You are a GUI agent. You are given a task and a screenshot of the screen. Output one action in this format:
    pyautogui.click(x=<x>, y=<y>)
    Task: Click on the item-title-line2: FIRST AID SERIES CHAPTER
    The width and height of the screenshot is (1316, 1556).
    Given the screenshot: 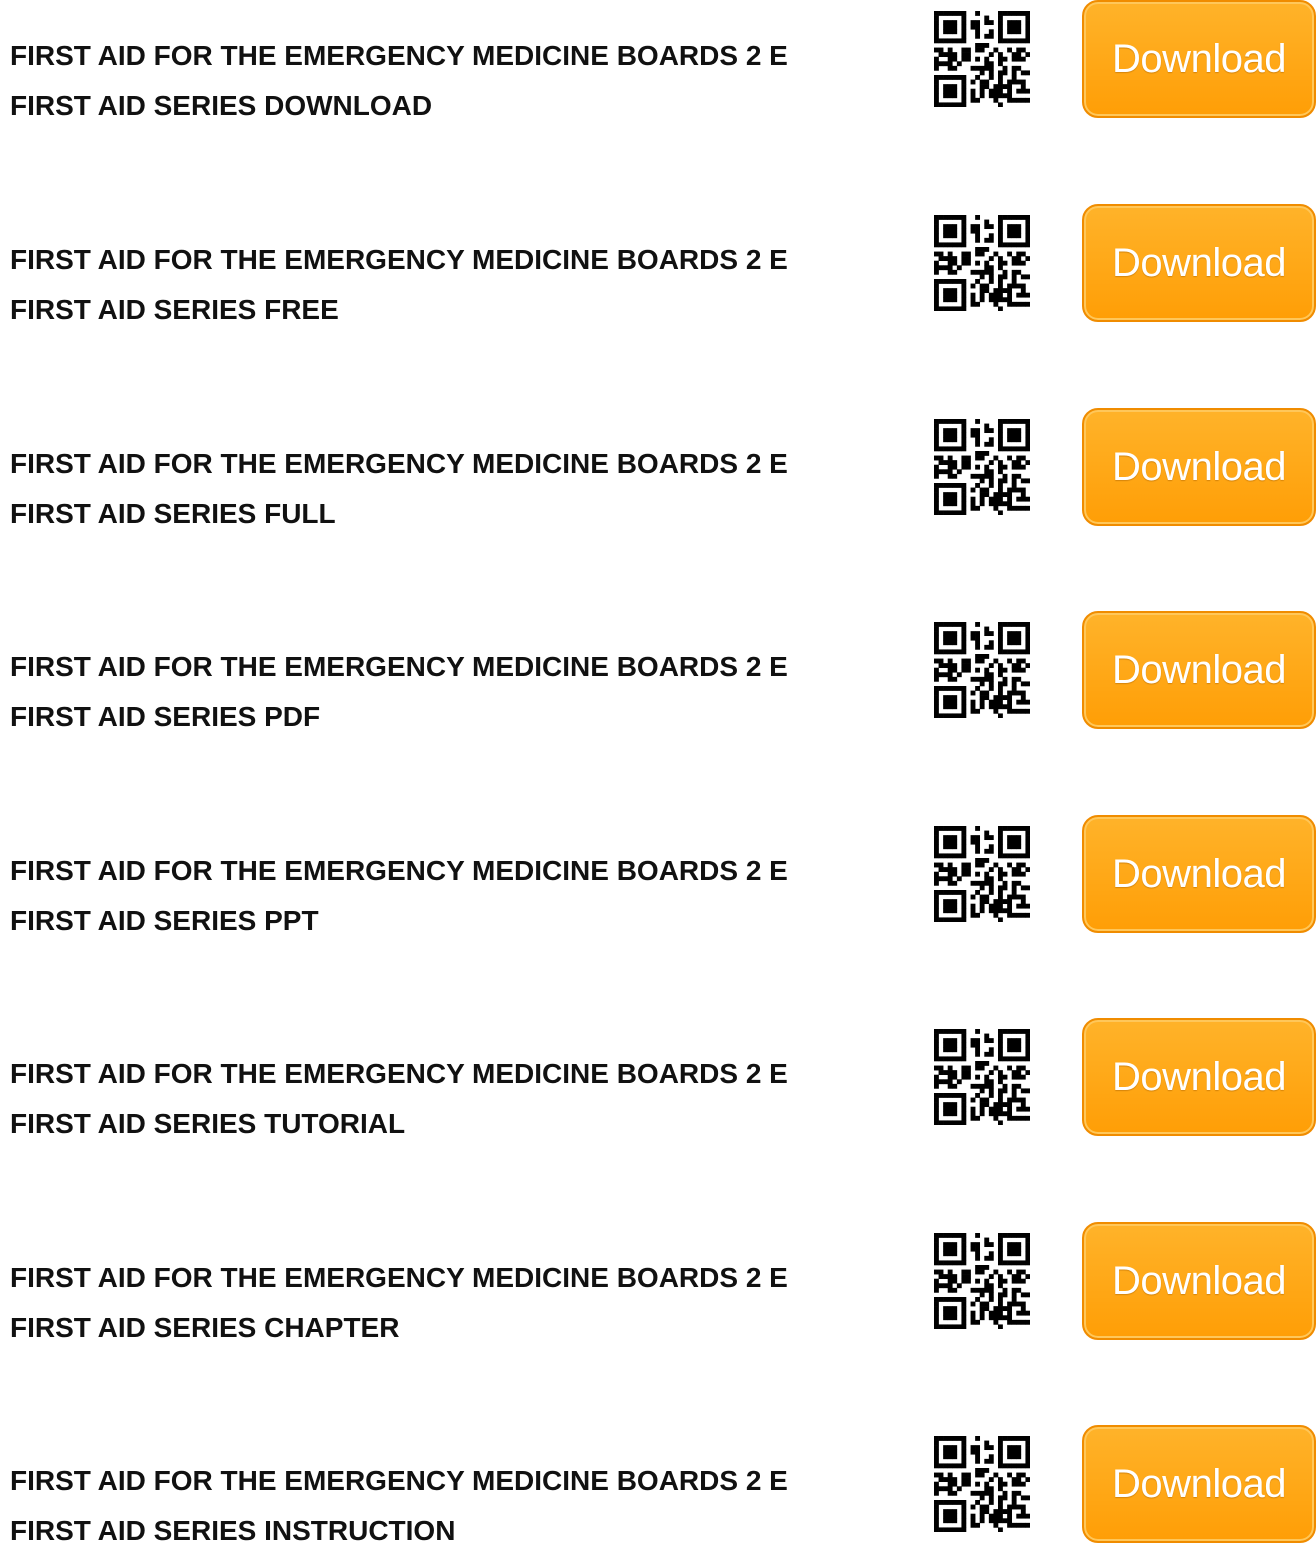 What is the action you would take?
    pyautogui.click(x=205, y=1327)
    